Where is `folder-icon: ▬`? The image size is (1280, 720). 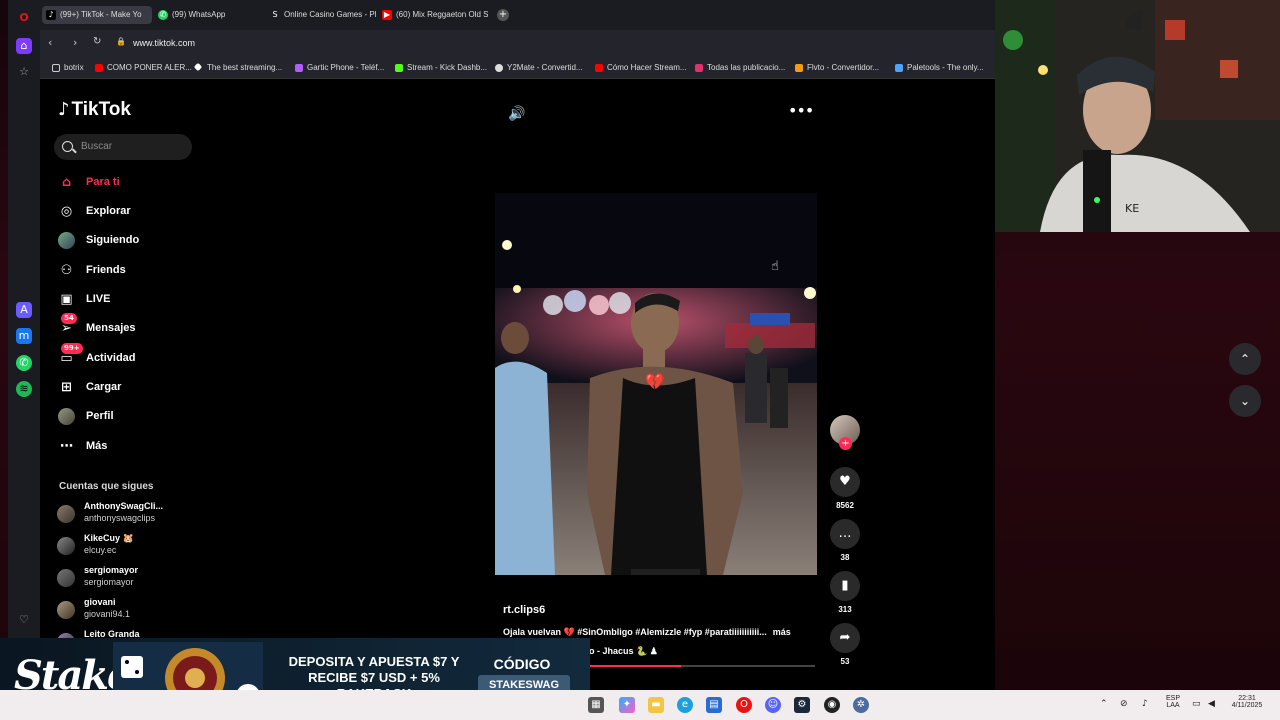 folder-icon: ▬ is located at coordinates (656, 705).